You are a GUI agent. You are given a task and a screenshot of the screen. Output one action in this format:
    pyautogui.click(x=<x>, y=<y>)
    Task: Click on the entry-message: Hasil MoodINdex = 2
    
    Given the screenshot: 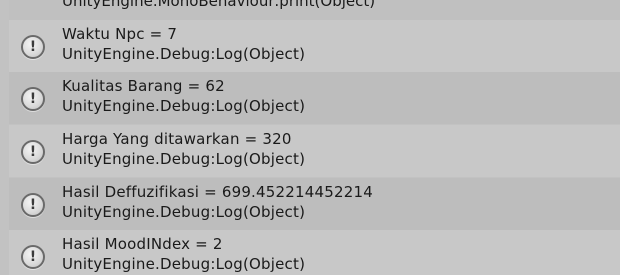 What is the action you would take?
    pyautogui.click(x=142, y=244)
    